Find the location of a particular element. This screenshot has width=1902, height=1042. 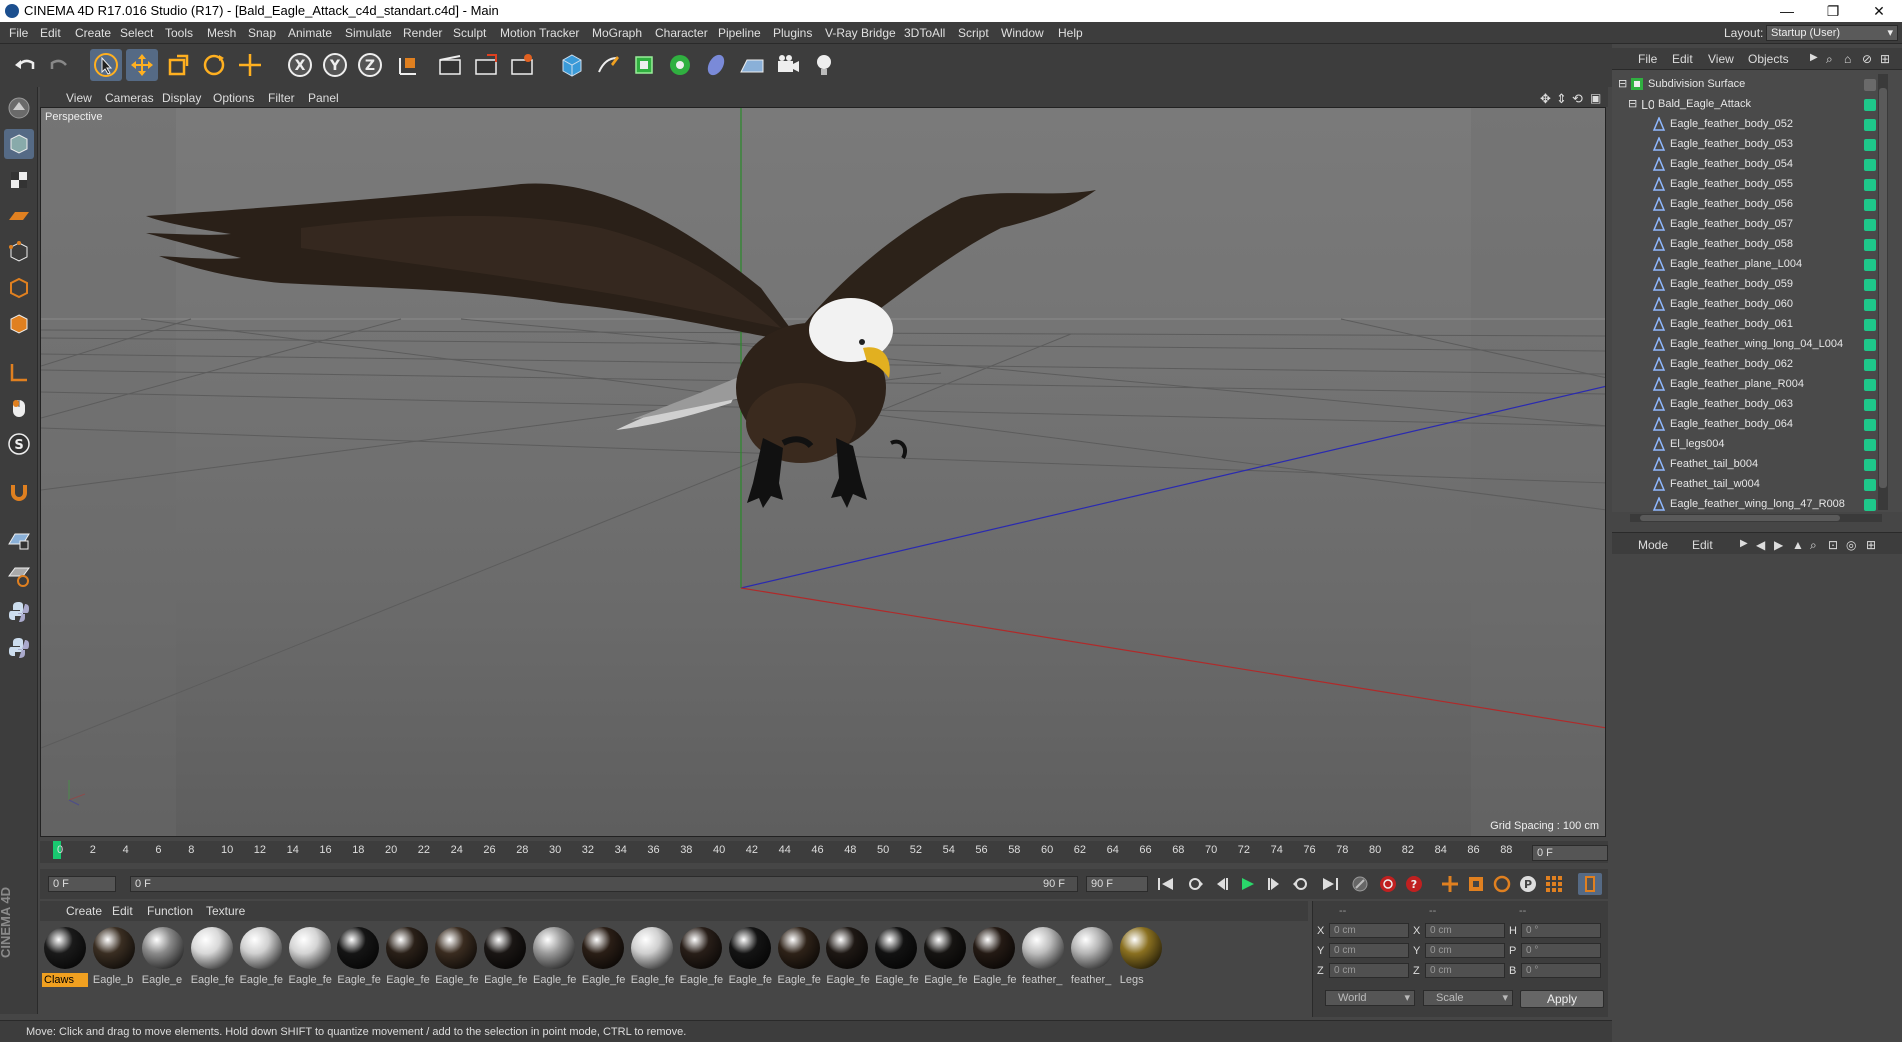

object-list-horizontal-scrollbar is located at coordinates (1756, 518).